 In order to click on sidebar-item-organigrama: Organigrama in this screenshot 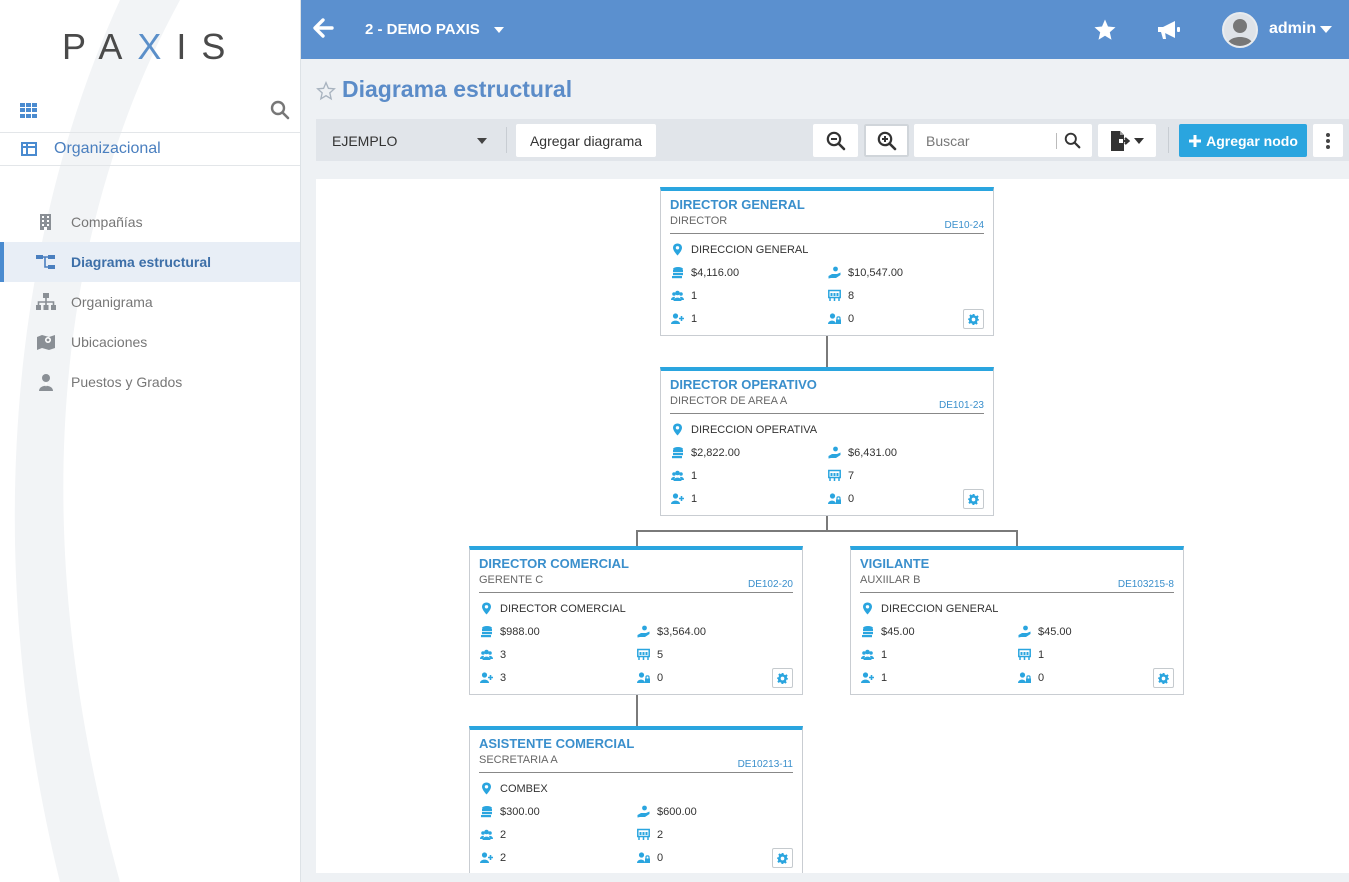, I will do `click(150, 302)`.